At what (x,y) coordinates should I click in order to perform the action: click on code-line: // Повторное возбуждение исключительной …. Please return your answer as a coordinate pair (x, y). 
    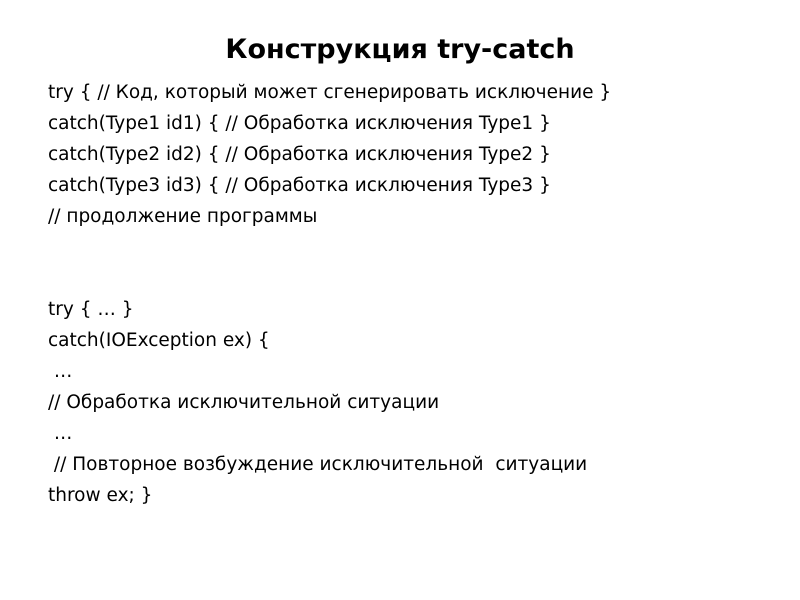
    Looking at the image, I should click on (318, 464).